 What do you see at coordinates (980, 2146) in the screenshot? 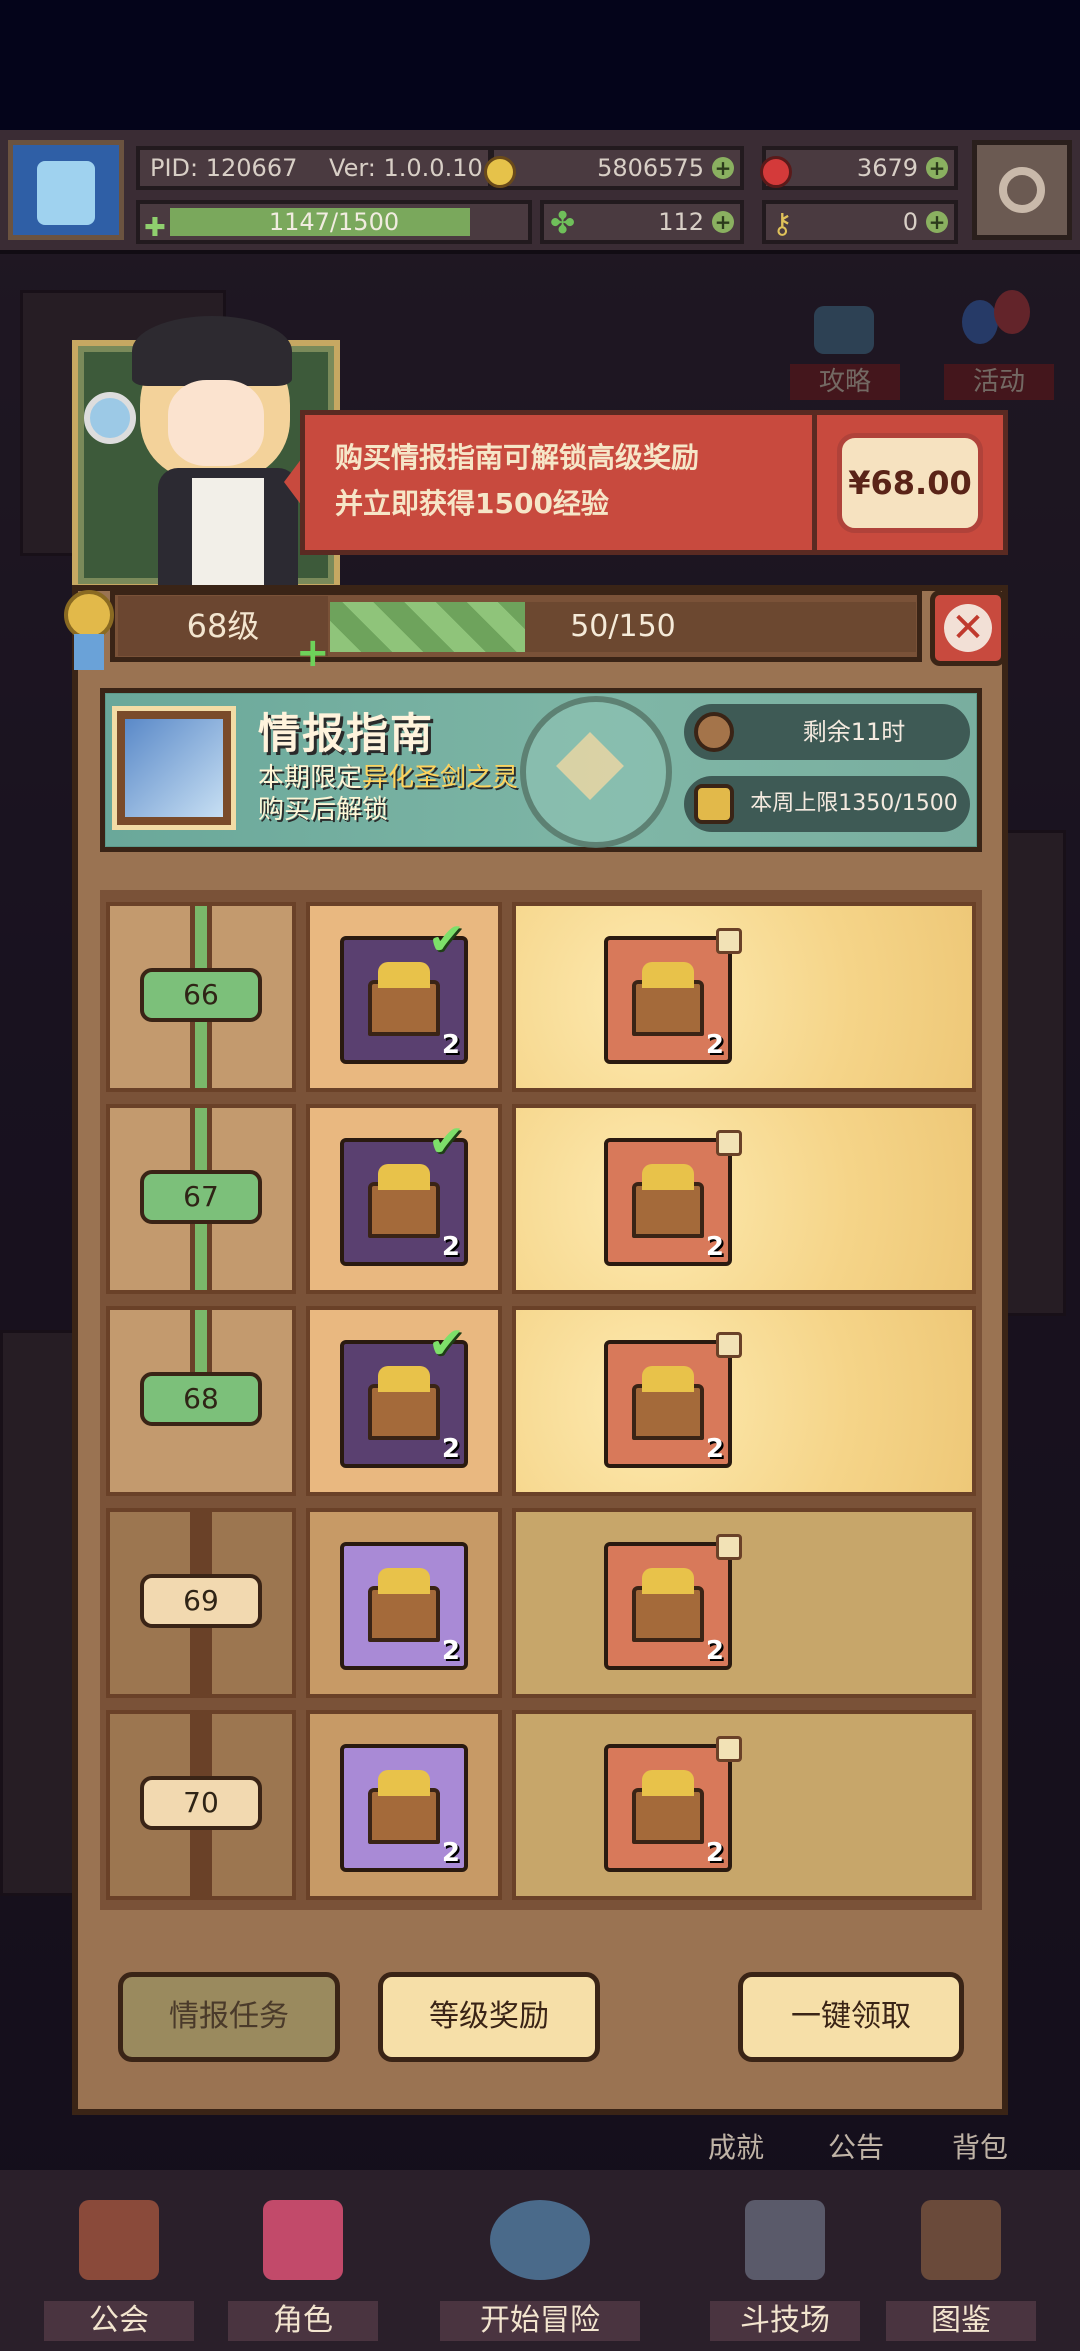
I see `backpack-label: 背包` at bounding box center [980, 2146].